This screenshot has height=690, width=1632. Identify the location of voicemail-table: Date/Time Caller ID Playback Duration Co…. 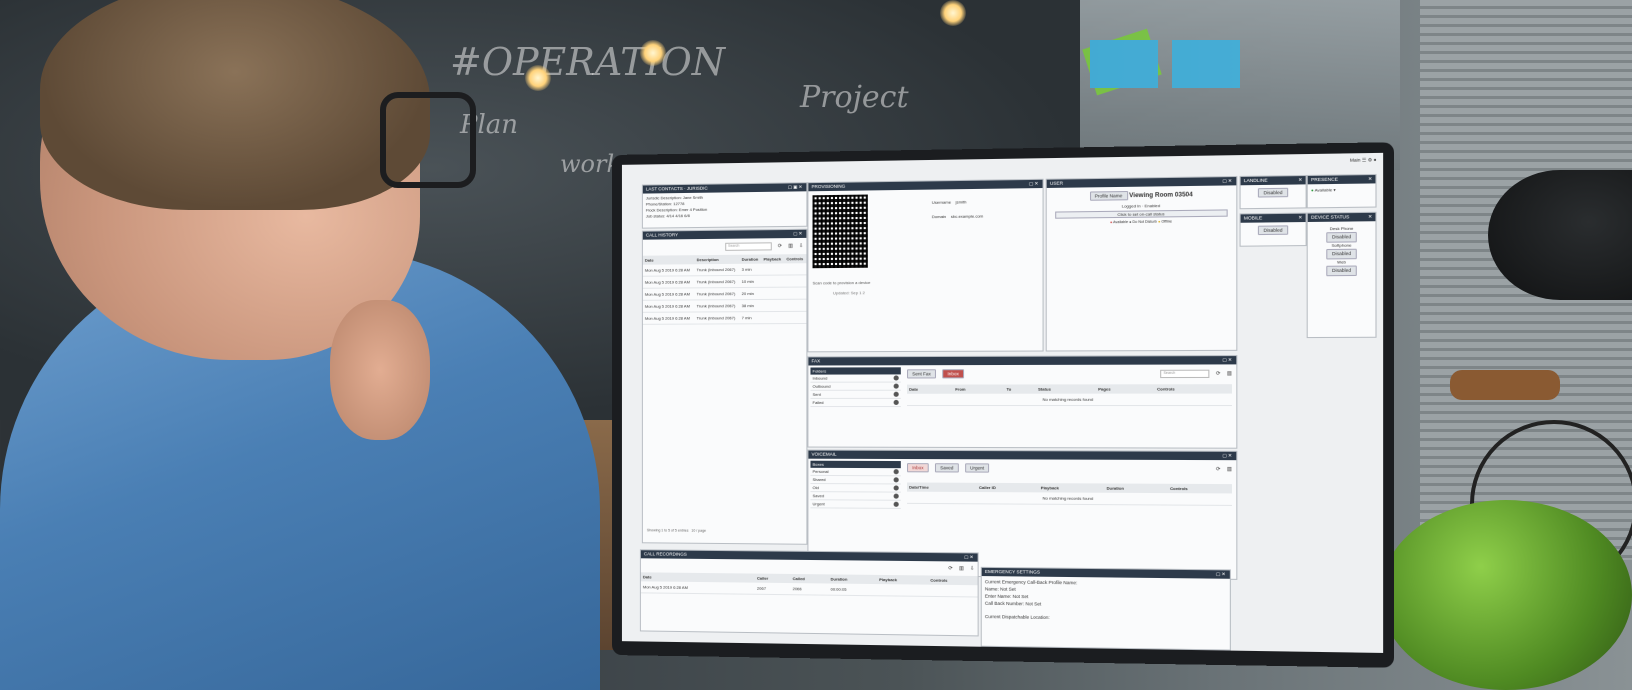
(1069, 494).